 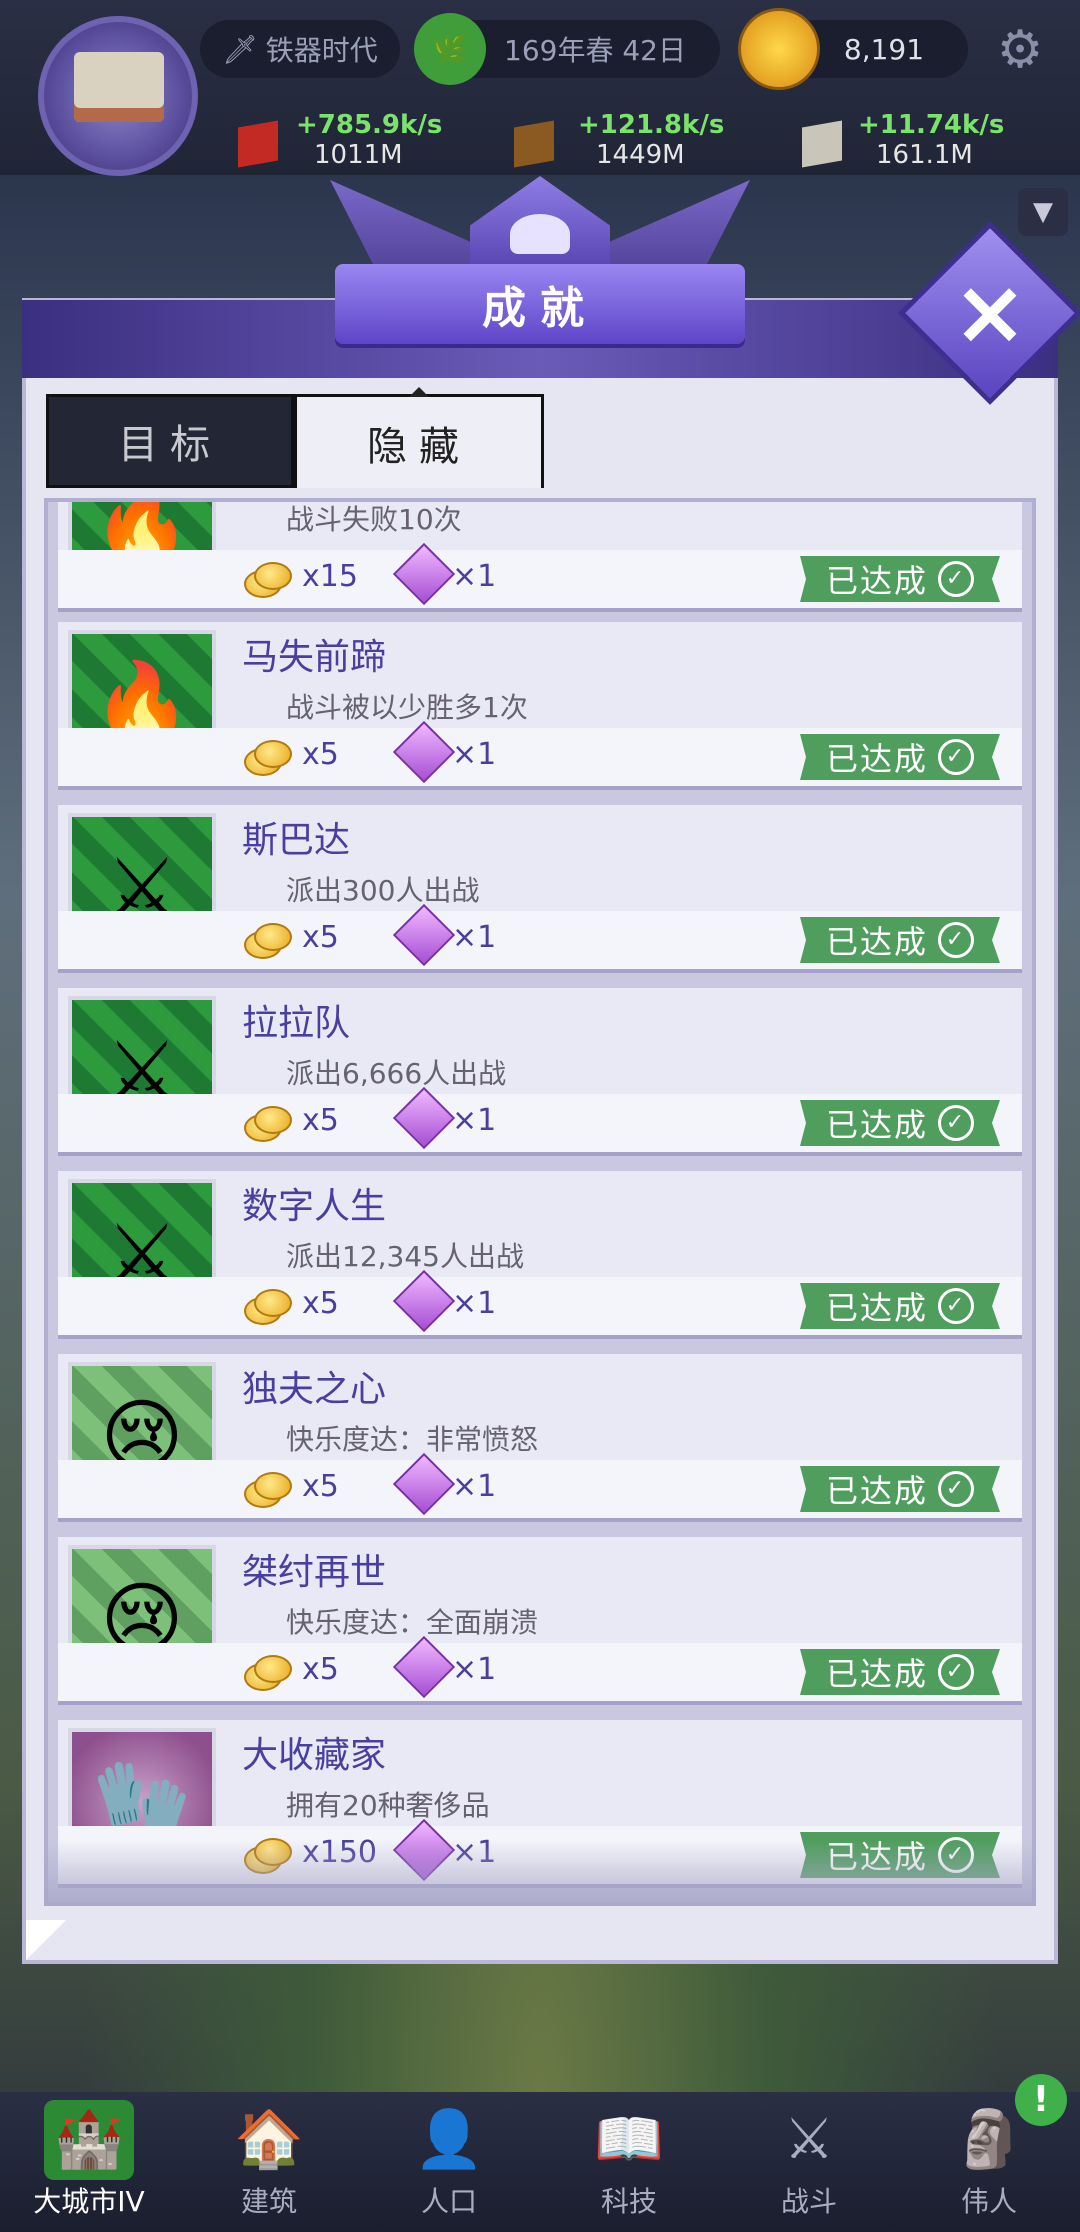 I want to click on nav-tech: 📖 科技, so click(x=629, y=2165).